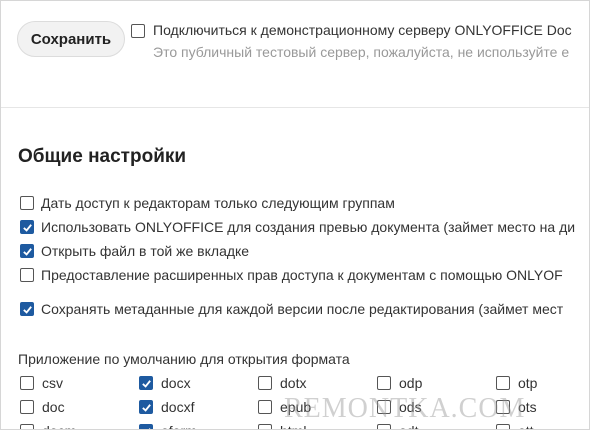 The width and height of the screenshot is (590, 430). What do you see at coordinates (516, 383) in the screenshot?
I see `format-option: otp` at bounding box center [516, 383].